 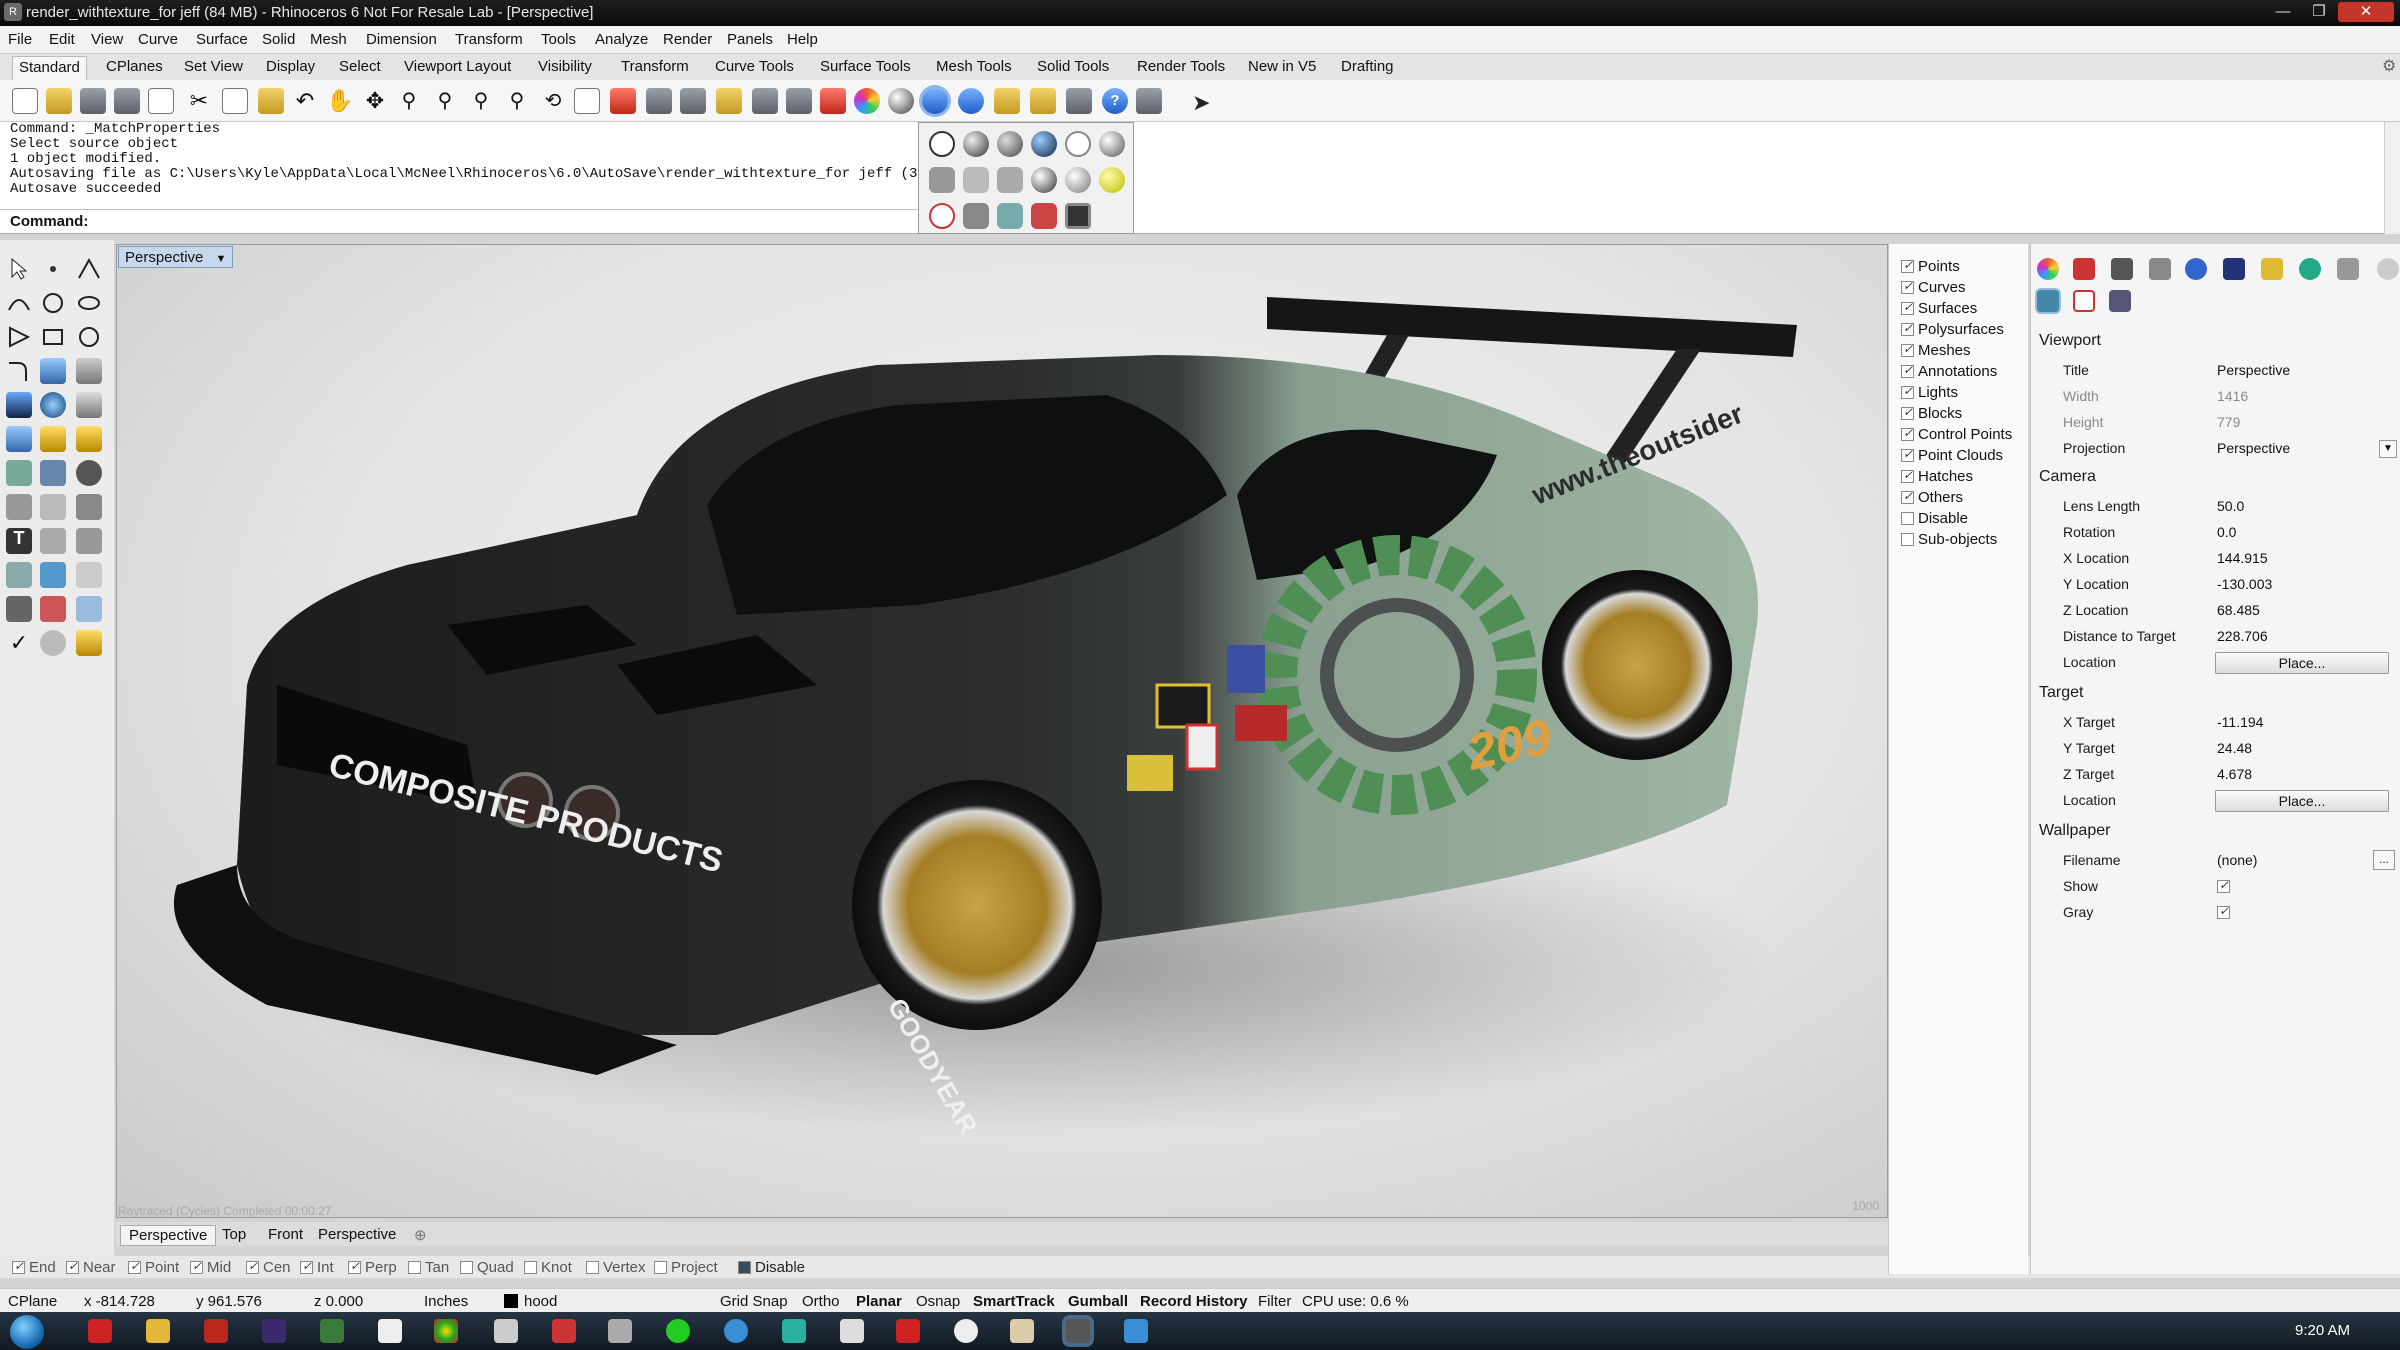 I want to click on shaded-sphere-icon, so click(x=976, y=144).